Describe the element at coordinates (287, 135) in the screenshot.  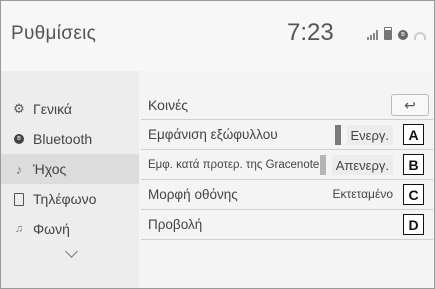
I see `setting-row-cover-art: Εμφάνιση εξώφυλλου Ενεργ. A` at that location.